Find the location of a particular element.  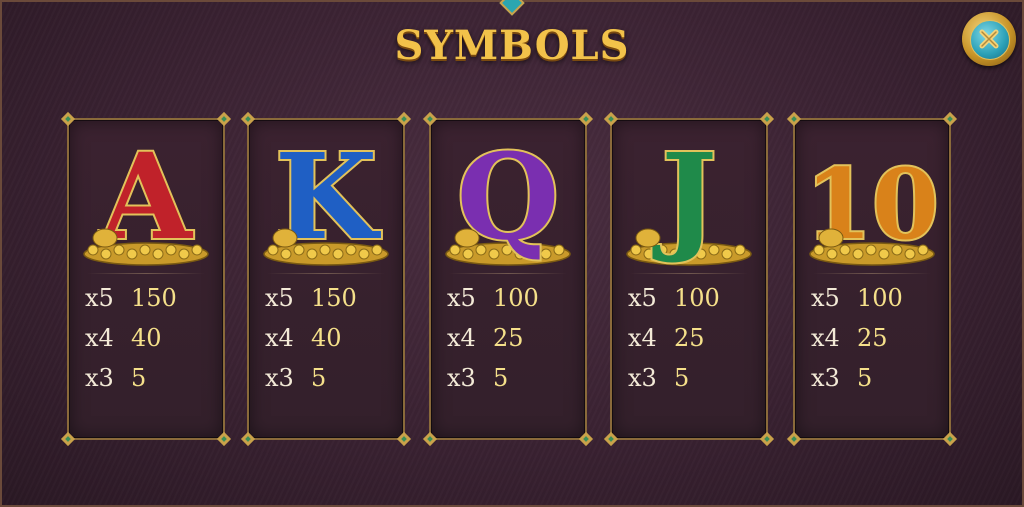

symbol-artwork: J is located at coordinates (689, 200).